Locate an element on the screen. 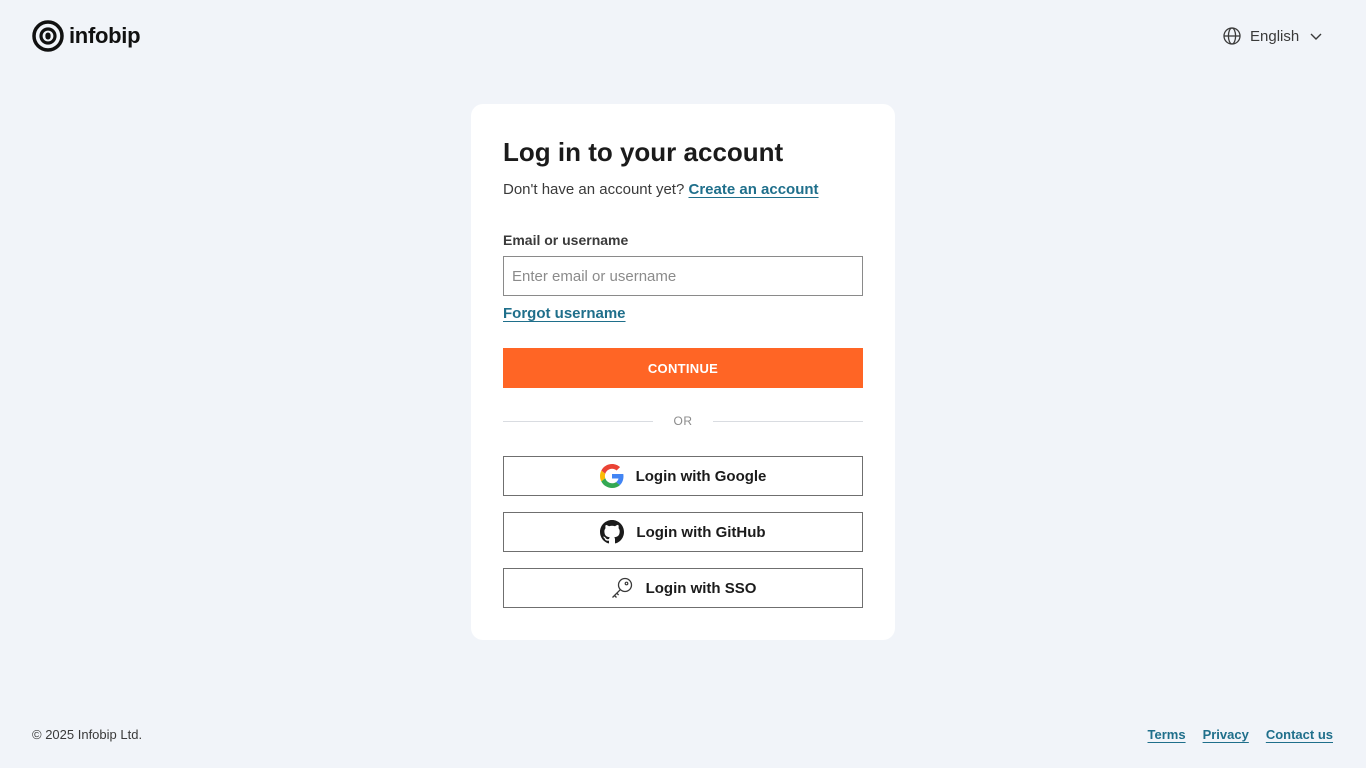  or-divider: OR is located at coordinates (683, 422).